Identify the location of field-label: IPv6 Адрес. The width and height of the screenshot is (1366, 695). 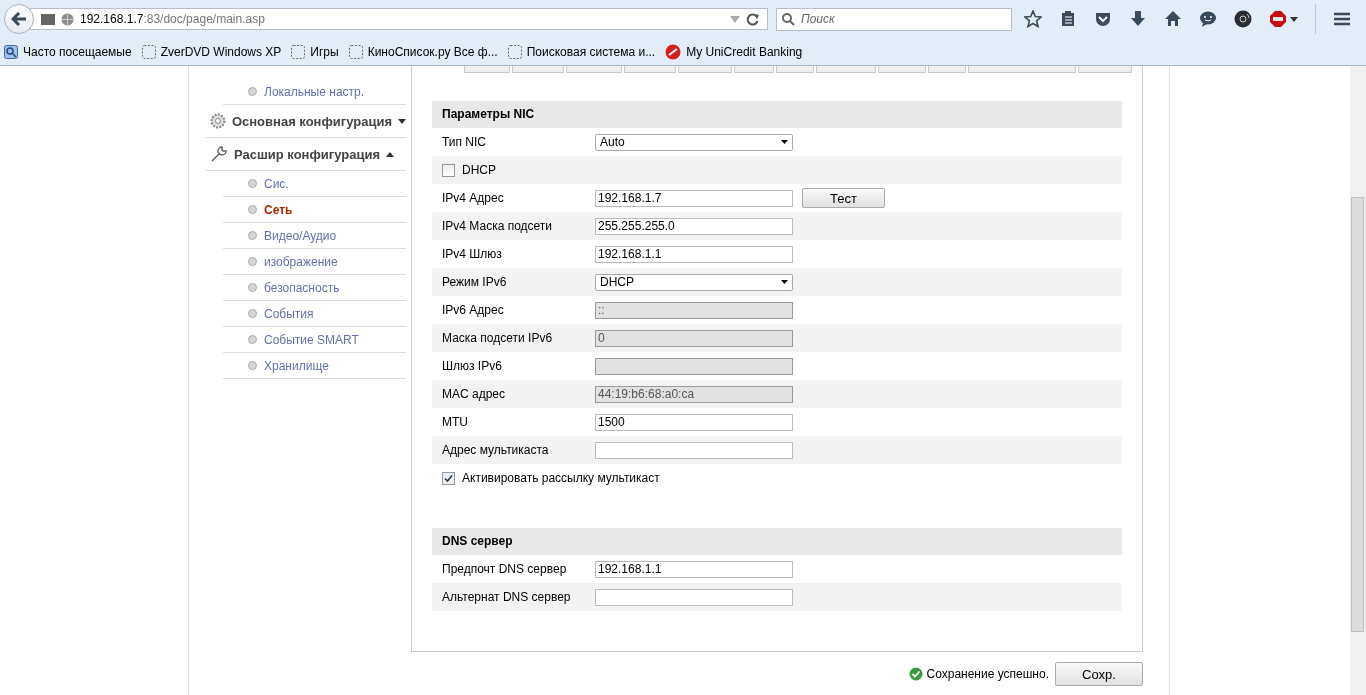
(473, 310).